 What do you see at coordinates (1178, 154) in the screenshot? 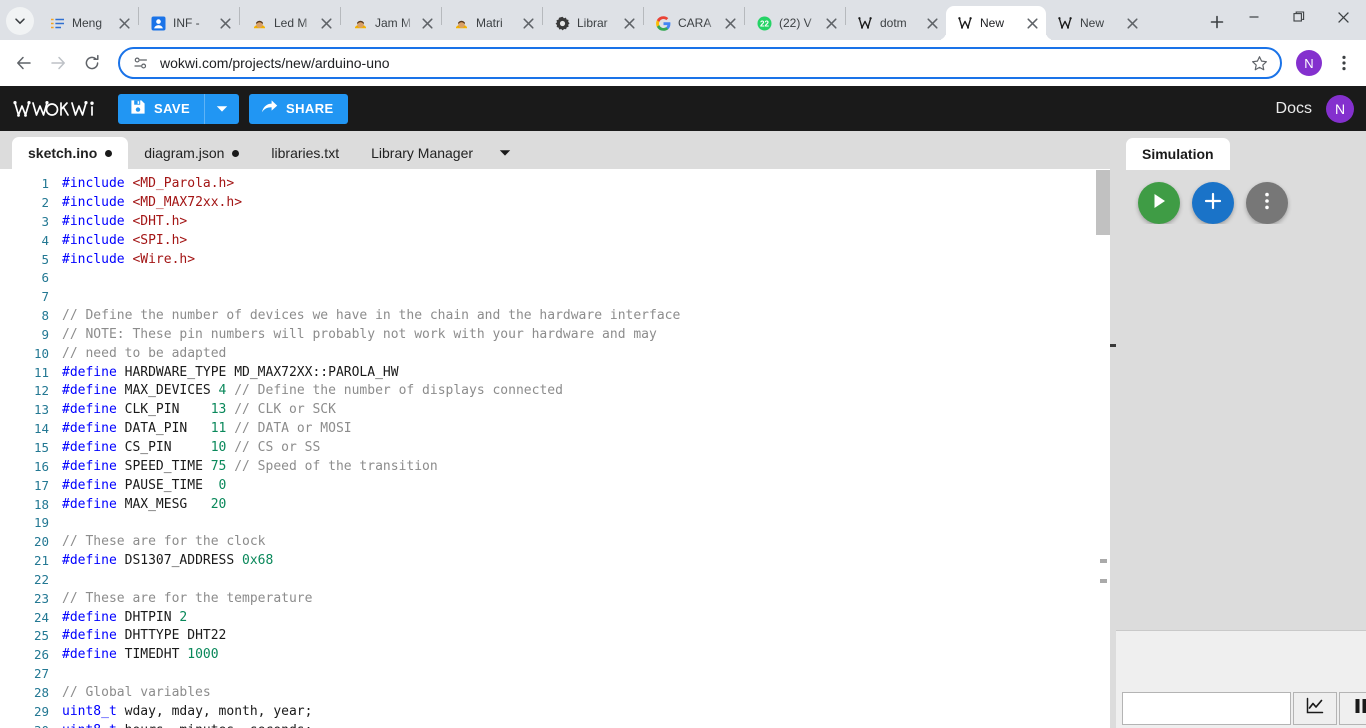
I see `tab-simulation: Simulation` at bounding box center [1178, 154].